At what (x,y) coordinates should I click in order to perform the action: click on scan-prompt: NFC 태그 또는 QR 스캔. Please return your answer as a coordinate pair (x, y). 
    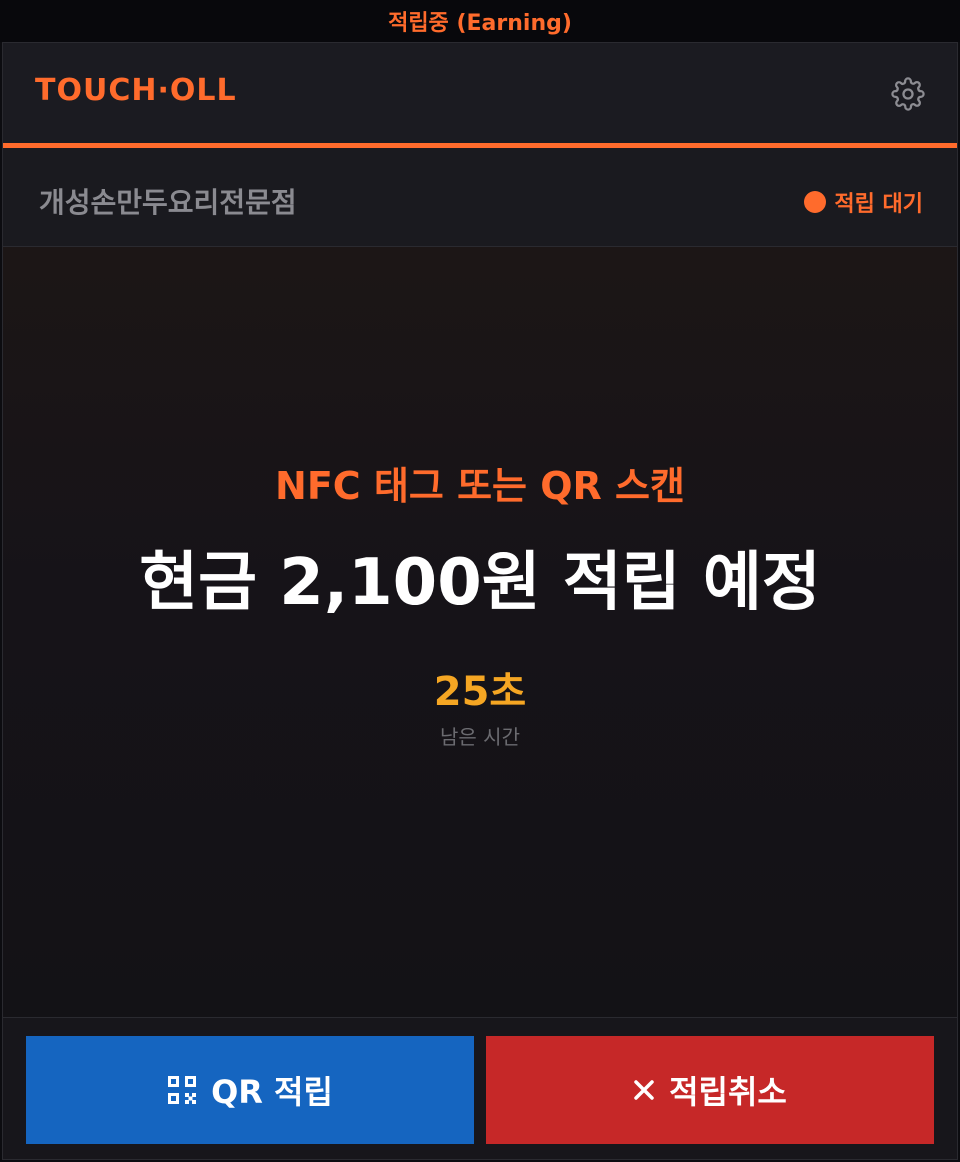
    Looking at the image, I should click on (480, 486).